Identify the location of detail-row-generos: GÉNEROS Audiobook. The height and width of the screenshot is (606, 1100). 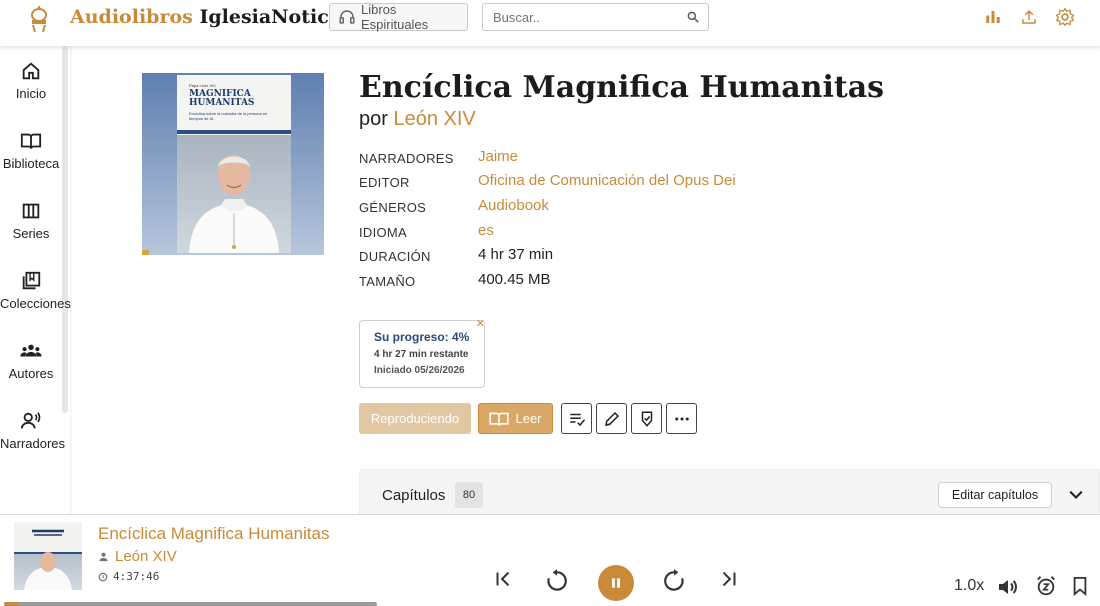
(559, 209).